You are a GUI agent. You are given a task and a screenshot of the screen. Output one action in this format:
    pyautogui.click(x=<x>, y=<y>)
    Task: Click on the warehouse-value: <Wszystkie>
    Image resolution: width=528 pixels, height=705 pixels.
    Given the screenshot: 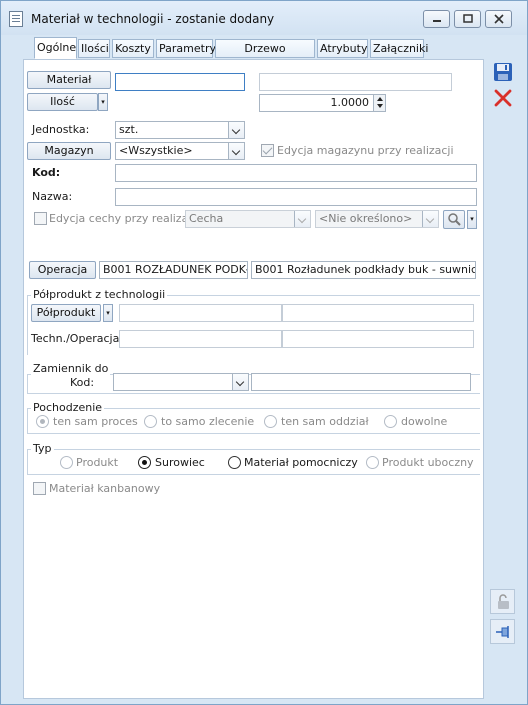 What is the action you would take?
    pyautogui.click(x=156, y=150)
    